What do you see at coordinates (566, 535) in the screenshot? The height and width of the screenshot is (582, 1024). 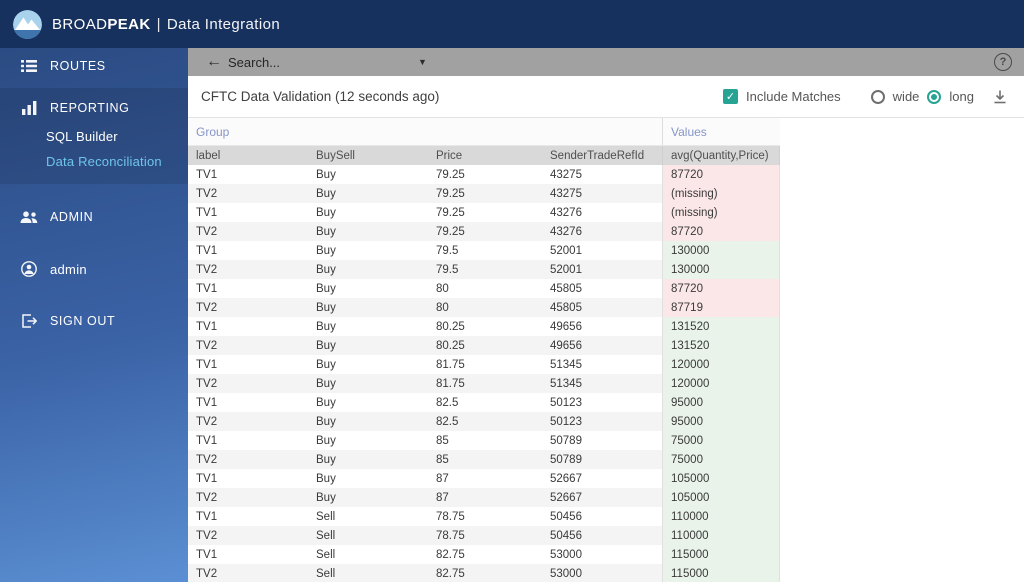 I see `cell-sendertraderefid: 50456` at bounding box center [566, 535].